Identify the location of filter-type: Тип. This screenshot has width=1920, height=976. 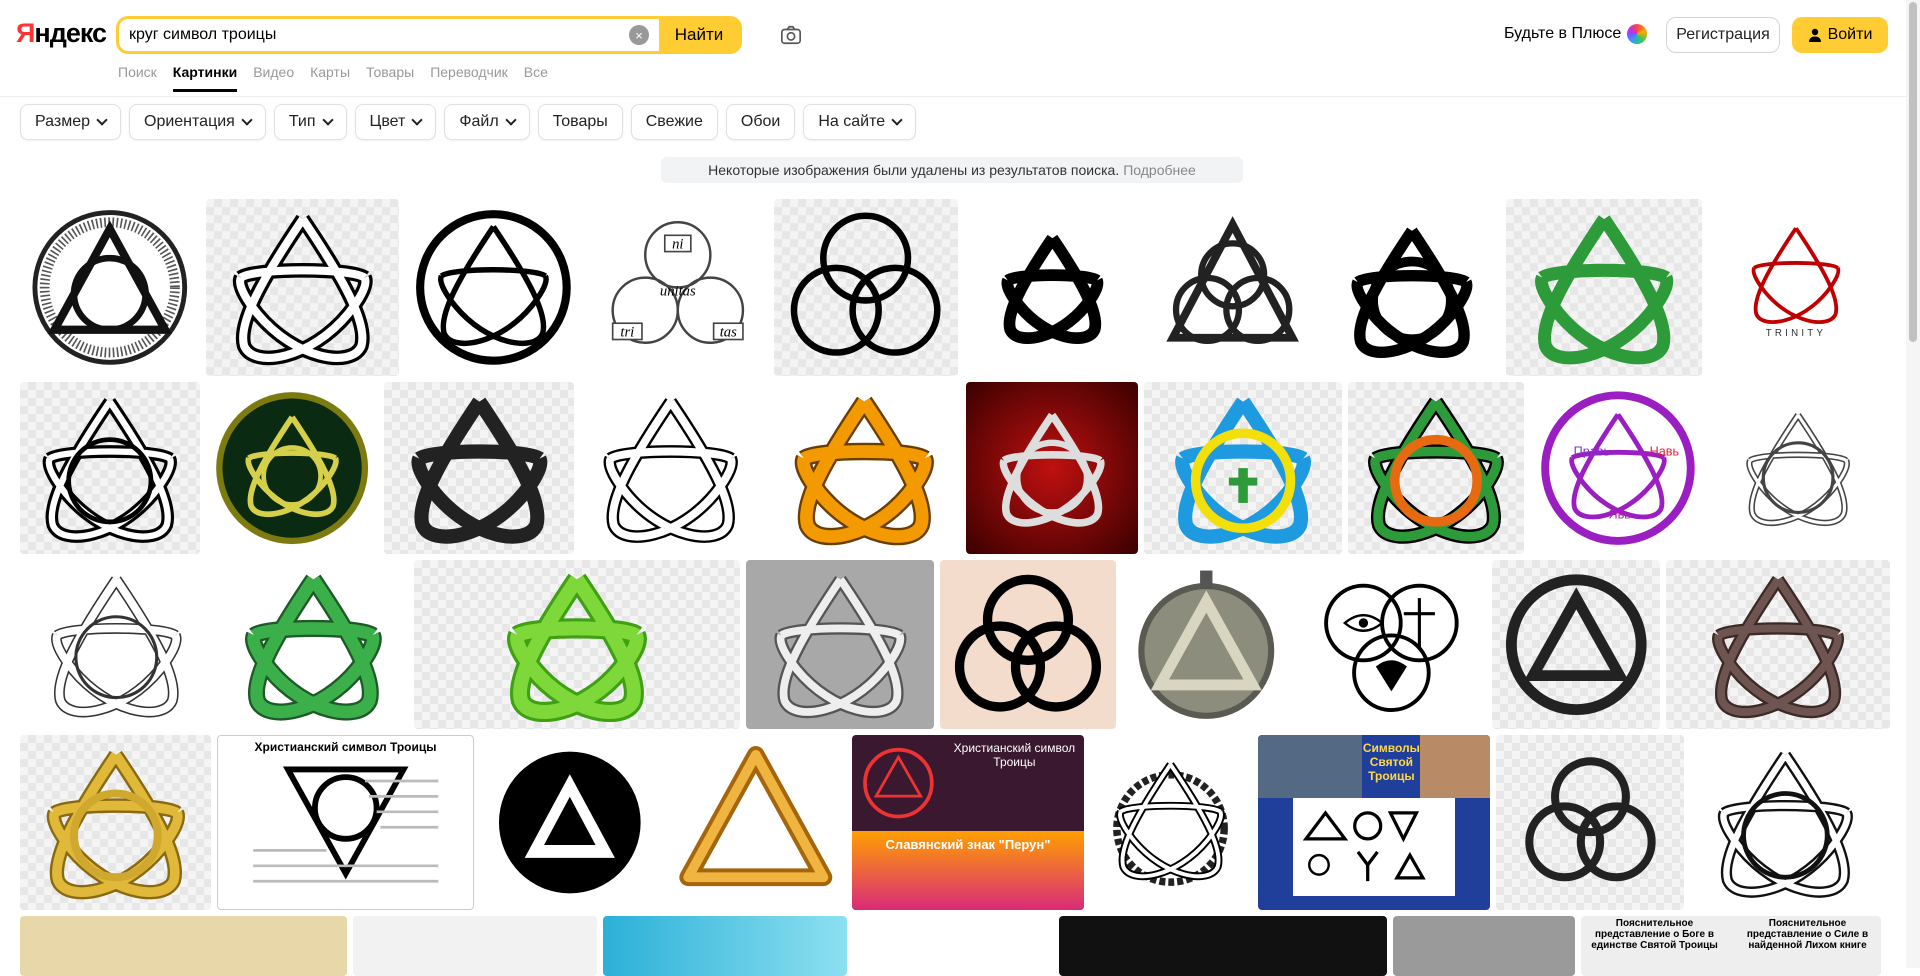
(310, 122).